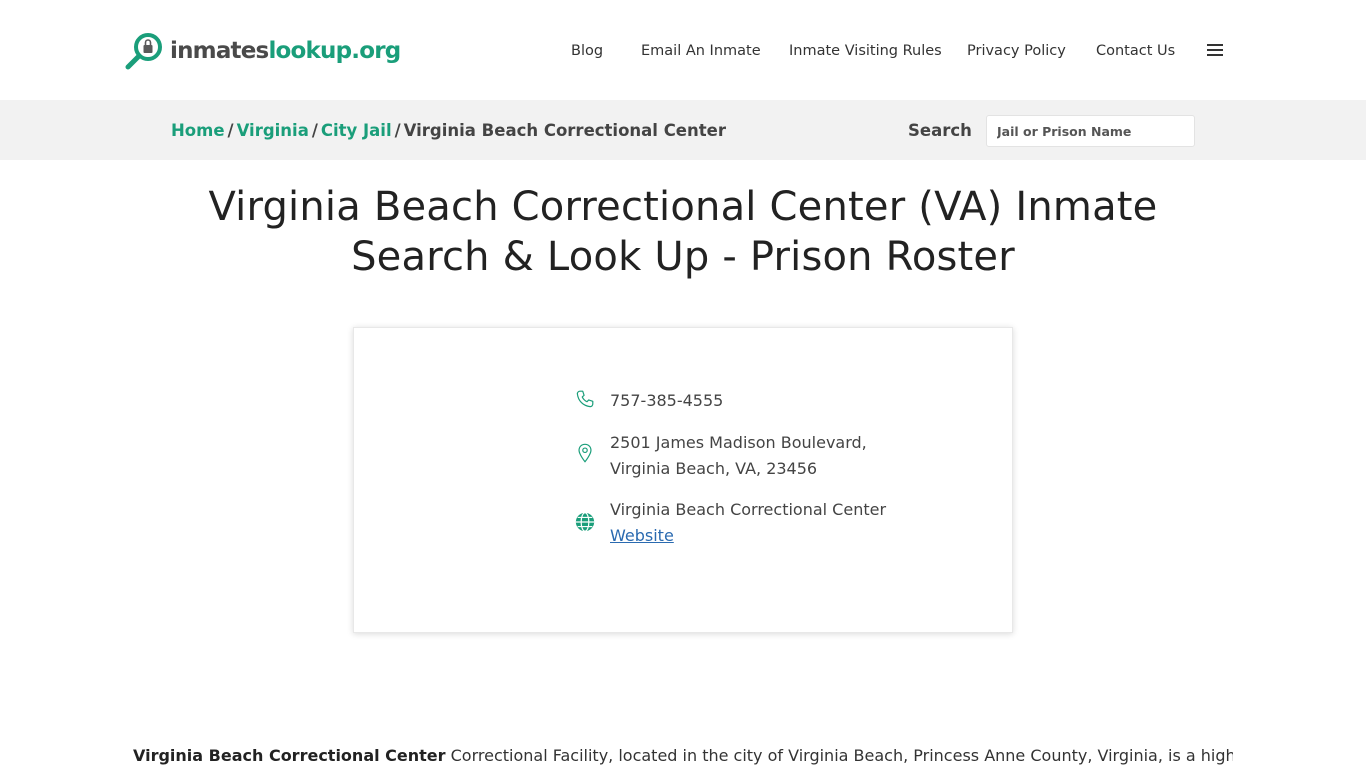 This screenshot has width=1366, height=768. What do you see at coordinates (1215, 51) in the screenshot?
I see `hamburger-icon` at bounding box center [1215, 51].